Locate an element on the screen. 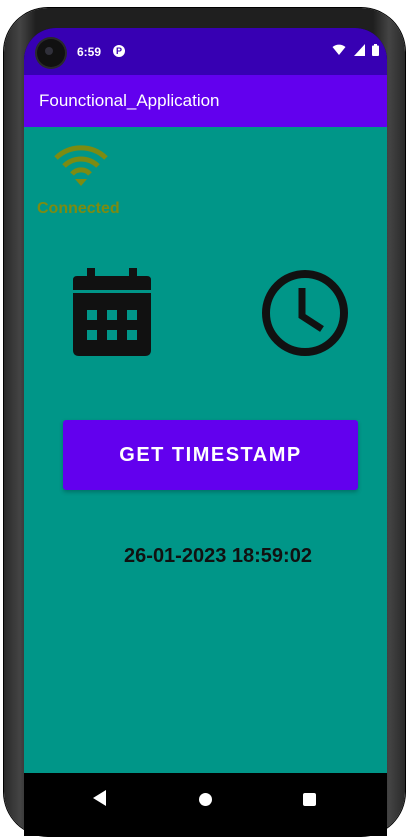 This screenshot has height=839, width=409. media-notification-icon: P is located at coordinates (119, 51).